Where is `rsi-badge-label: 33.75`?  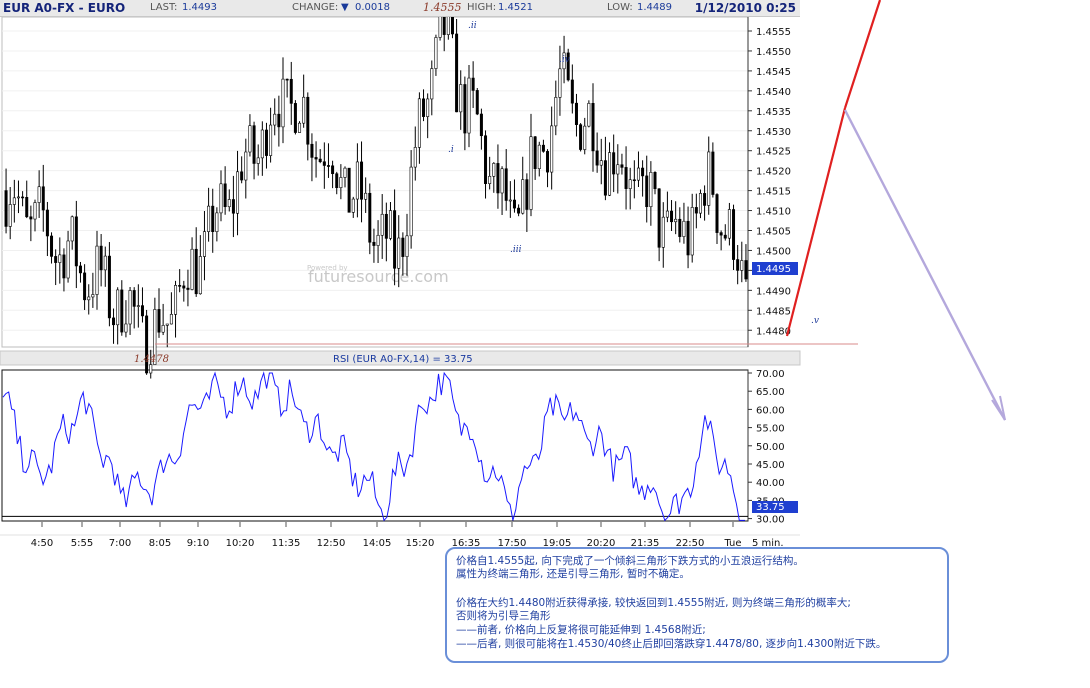
rsi-badge-label: 33.75 is located at coordinates (770, 507).